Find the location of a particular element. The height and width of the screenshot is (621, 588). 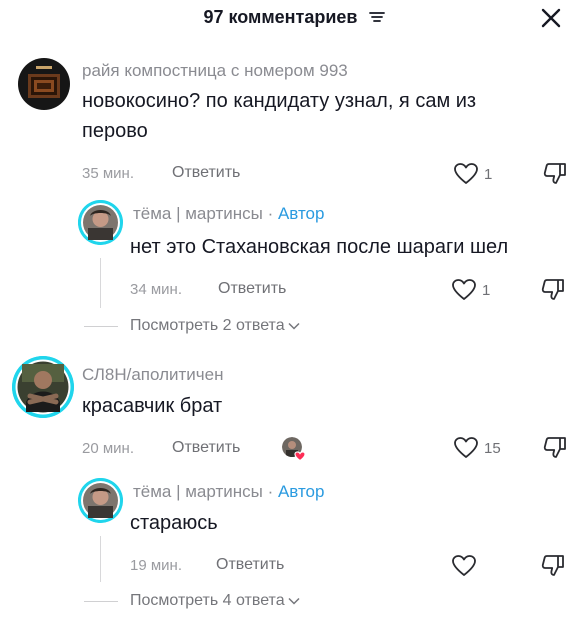

close-icon is located at coordinates (551, 18).